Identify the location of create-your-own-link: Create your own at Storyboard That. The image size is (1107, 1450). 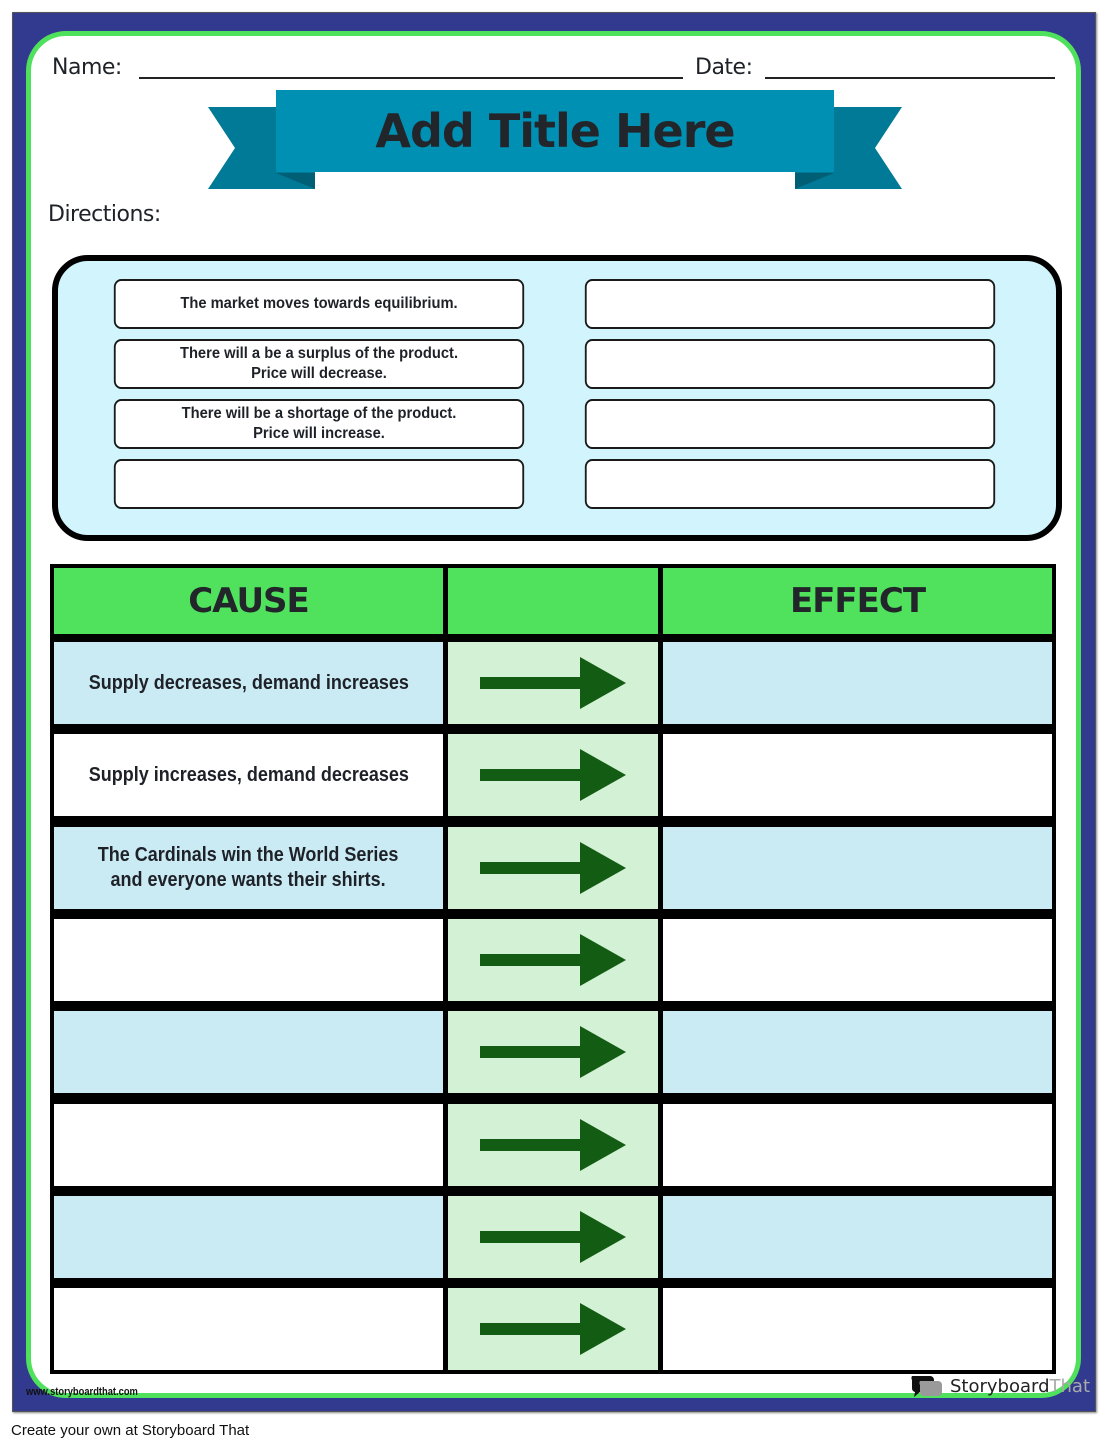
(130, 1430).